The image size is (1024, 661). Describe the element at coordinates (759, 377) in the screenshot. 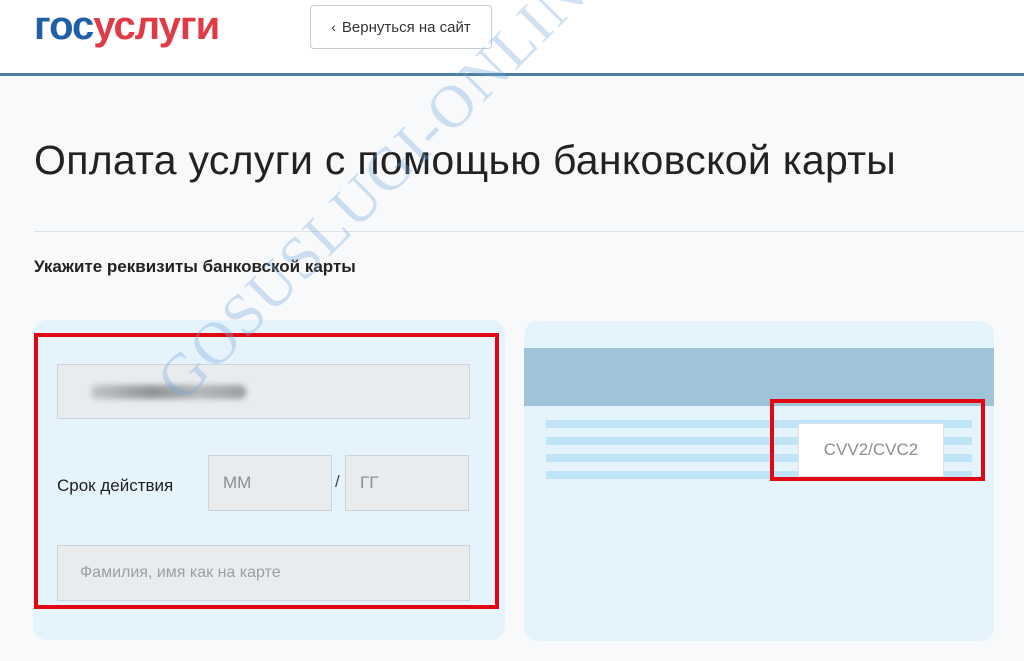

I see `magnetic-stripe` at that location.